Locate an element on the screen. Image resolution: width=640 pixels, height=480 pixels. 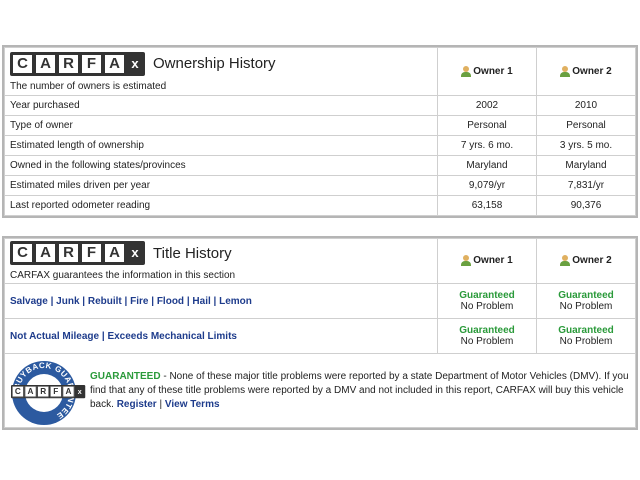
title-problem-link: Not Actual Mileage is located at coordinates (54, 336).